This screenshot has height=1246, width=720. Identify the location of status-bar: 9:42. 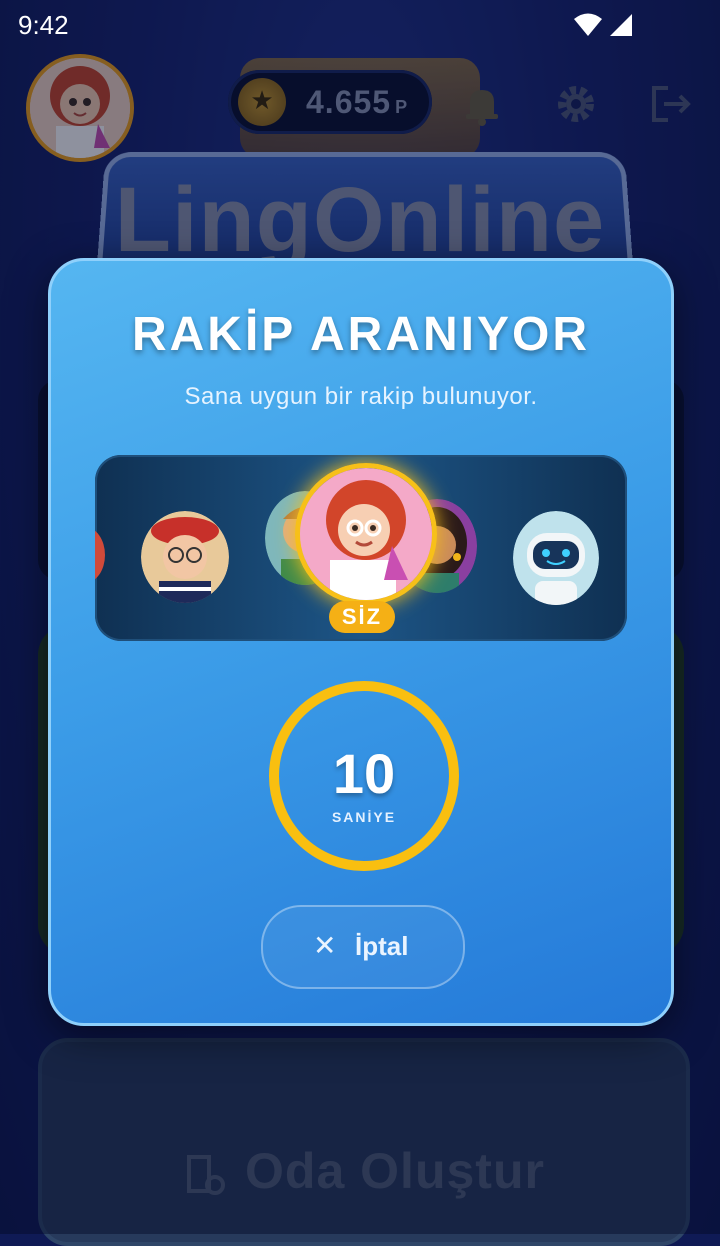
(360, 25).